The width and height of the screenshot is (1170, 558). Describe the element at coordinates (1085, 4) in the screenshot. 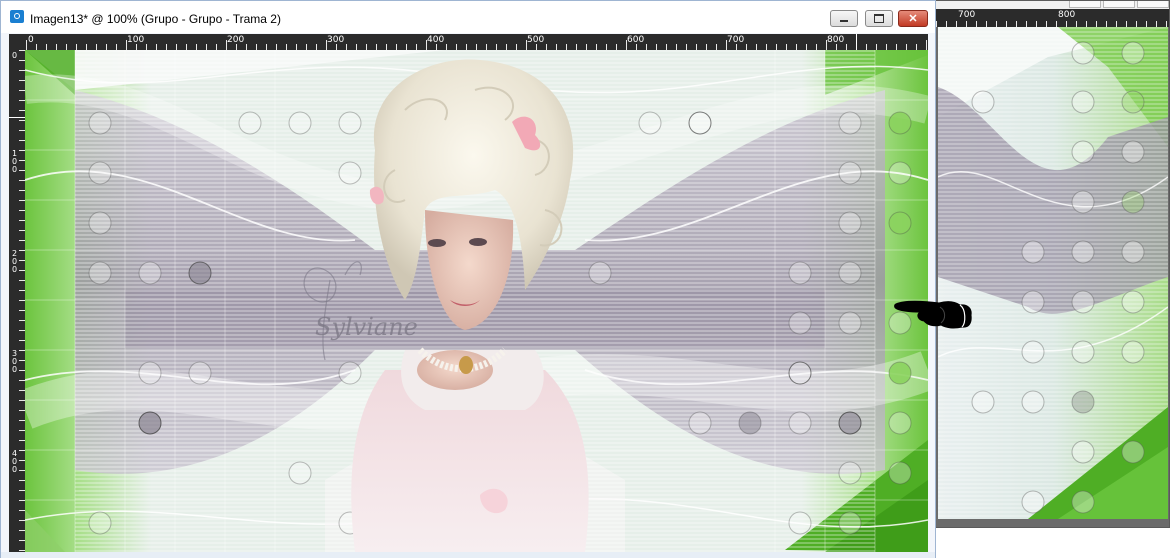

I see `background-window-minimize-button` at that location.